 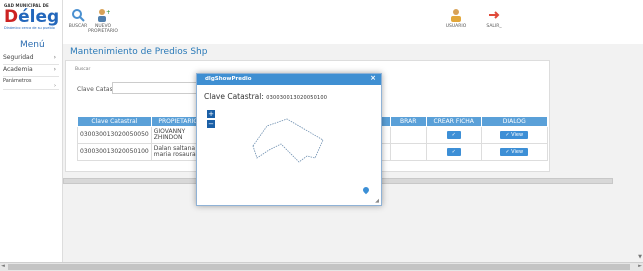 What do you see at coordinates (494, 15) in the screenshot?
I see `exit-icon` at bounding box center [494, 15].